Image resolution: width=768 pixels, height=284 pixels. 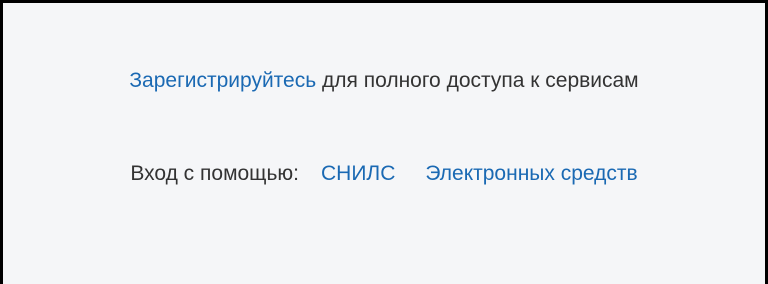 What do you see at coordinates (531, 173) in the screenshot?
I see `login-electronic-means-link: Электронных средств` at bounding box center [531, 173].